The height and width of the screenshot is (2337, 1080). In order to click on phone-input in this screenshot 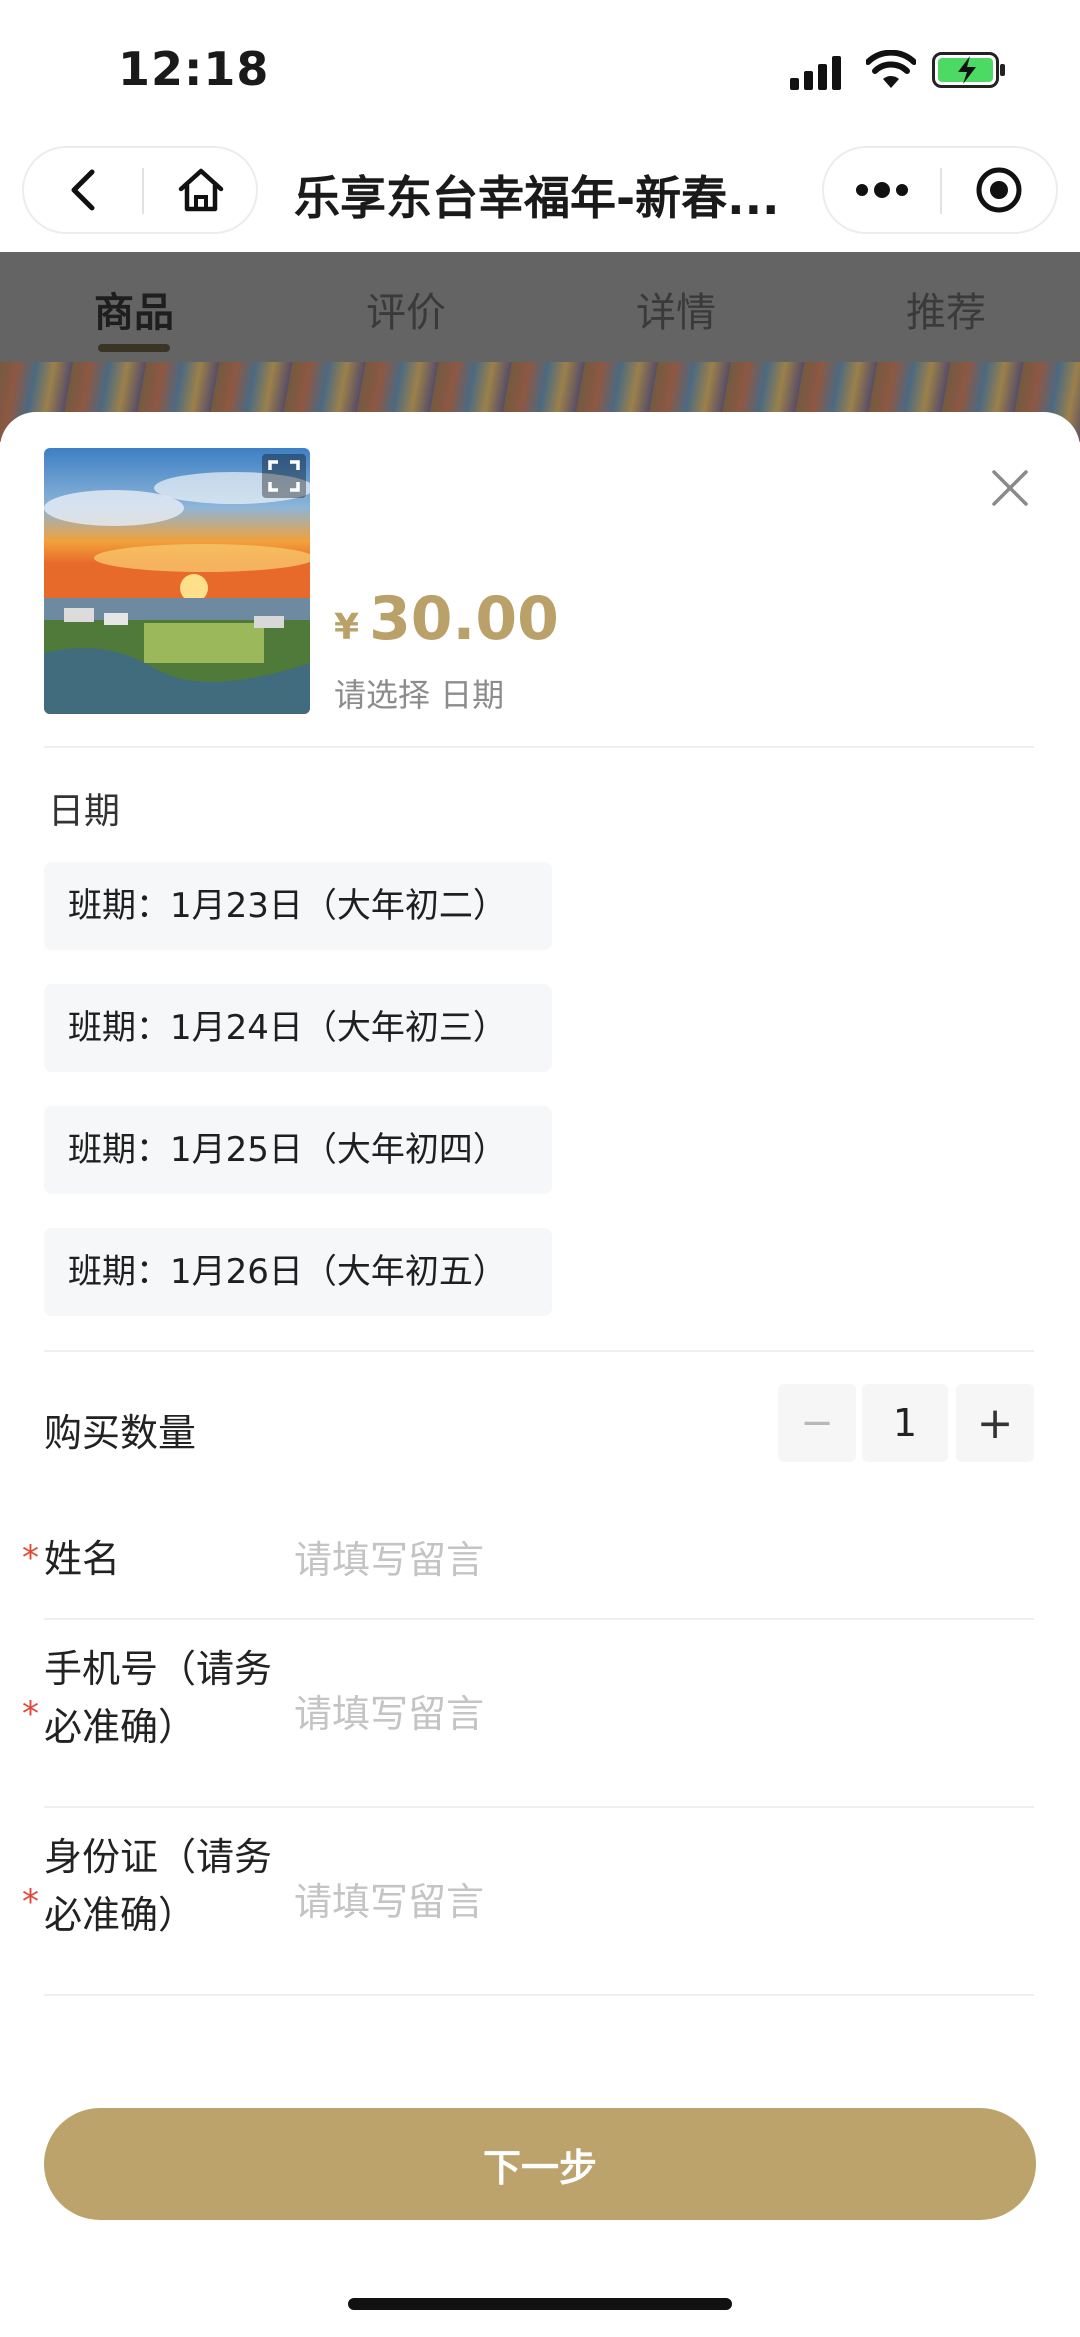, I will do `click(664, 1714)`.